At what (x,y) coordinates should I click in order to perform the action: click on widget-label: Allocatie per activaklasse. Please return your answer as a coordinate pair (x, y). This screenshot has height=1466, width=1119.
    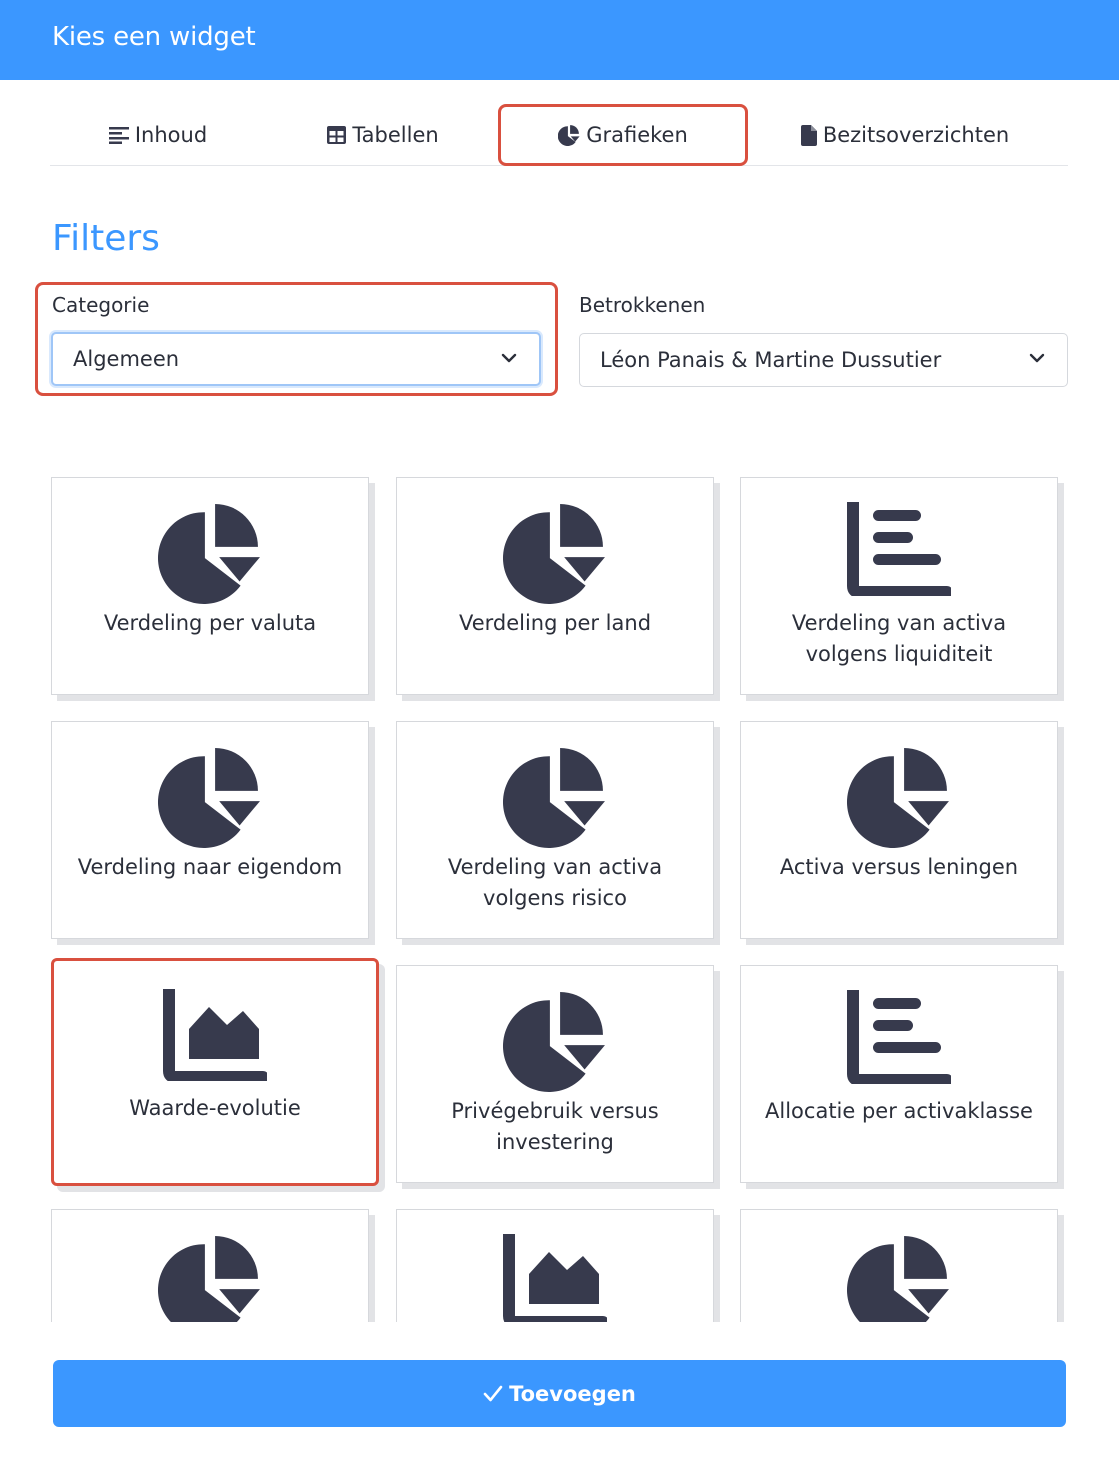
    Looking at the image, I should click on (899, 1111).